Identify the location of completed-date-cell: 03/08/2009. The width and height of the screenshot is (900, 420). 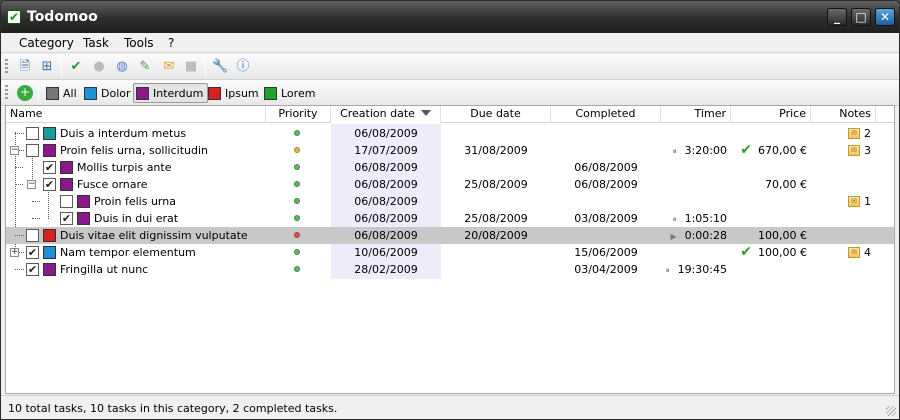
(606, 218).